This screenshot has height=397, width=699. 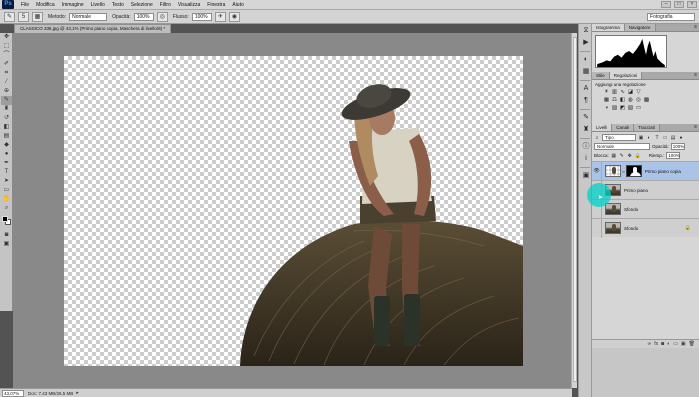 What do you see at coordinates (6, 190) in the screenshot?
I see `rectangle-tool-icon: ▭` at bounding box center [6, 190].